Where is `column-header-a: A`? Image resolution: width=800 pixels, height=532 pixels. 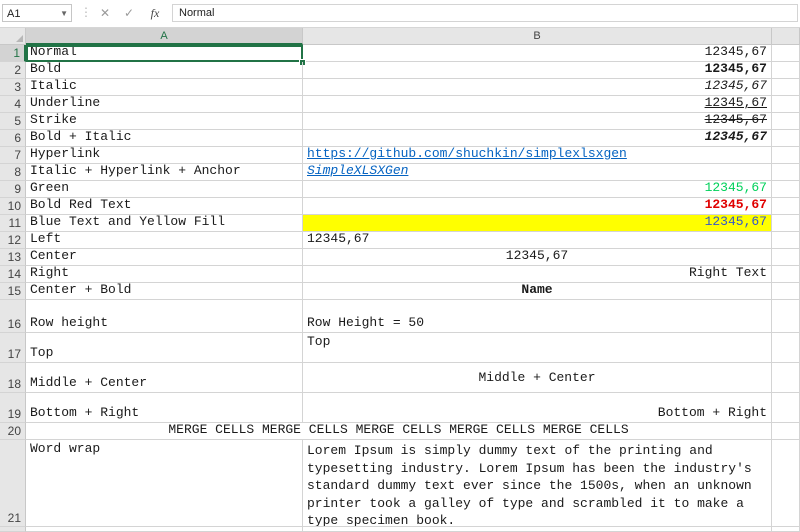 column-header-a: A is located at coordinates (164, 36).